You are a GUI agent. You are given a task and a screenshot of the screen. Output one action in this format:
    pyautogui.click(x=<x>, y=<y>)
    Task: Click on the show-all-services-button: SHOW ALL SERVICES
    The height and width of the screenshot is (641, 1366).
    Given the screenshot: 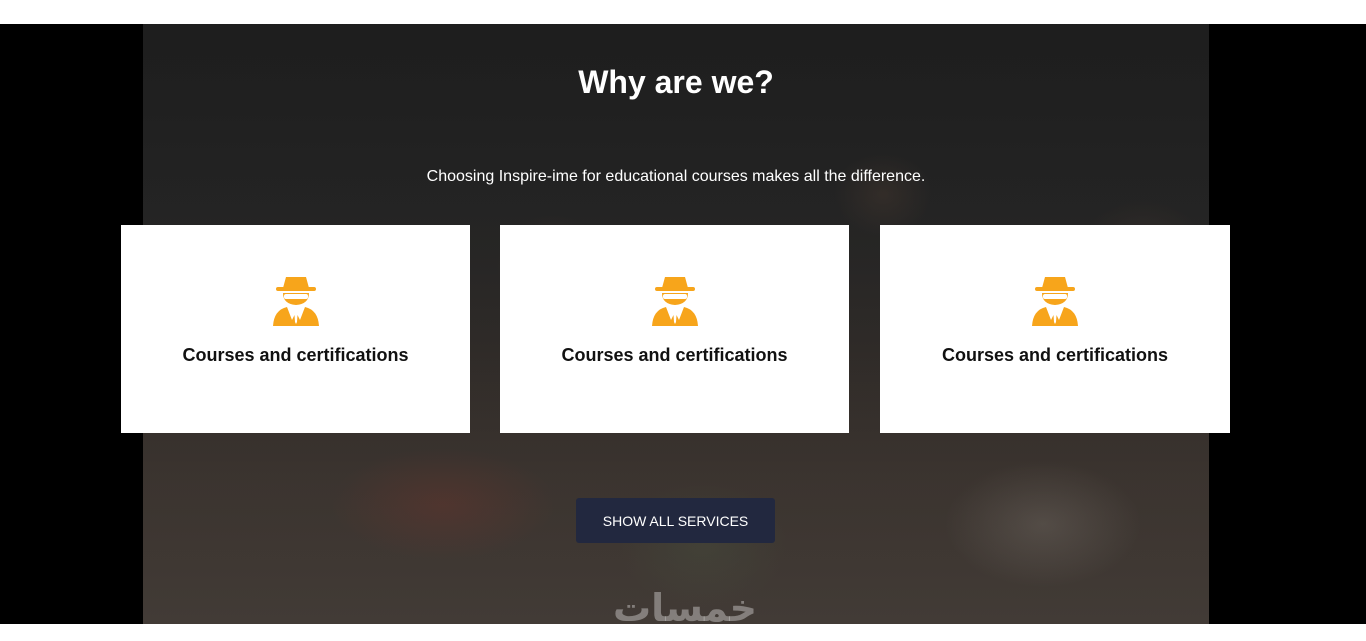 What is the action you would take?
    pyautogui.click(x=675, y=520)
    